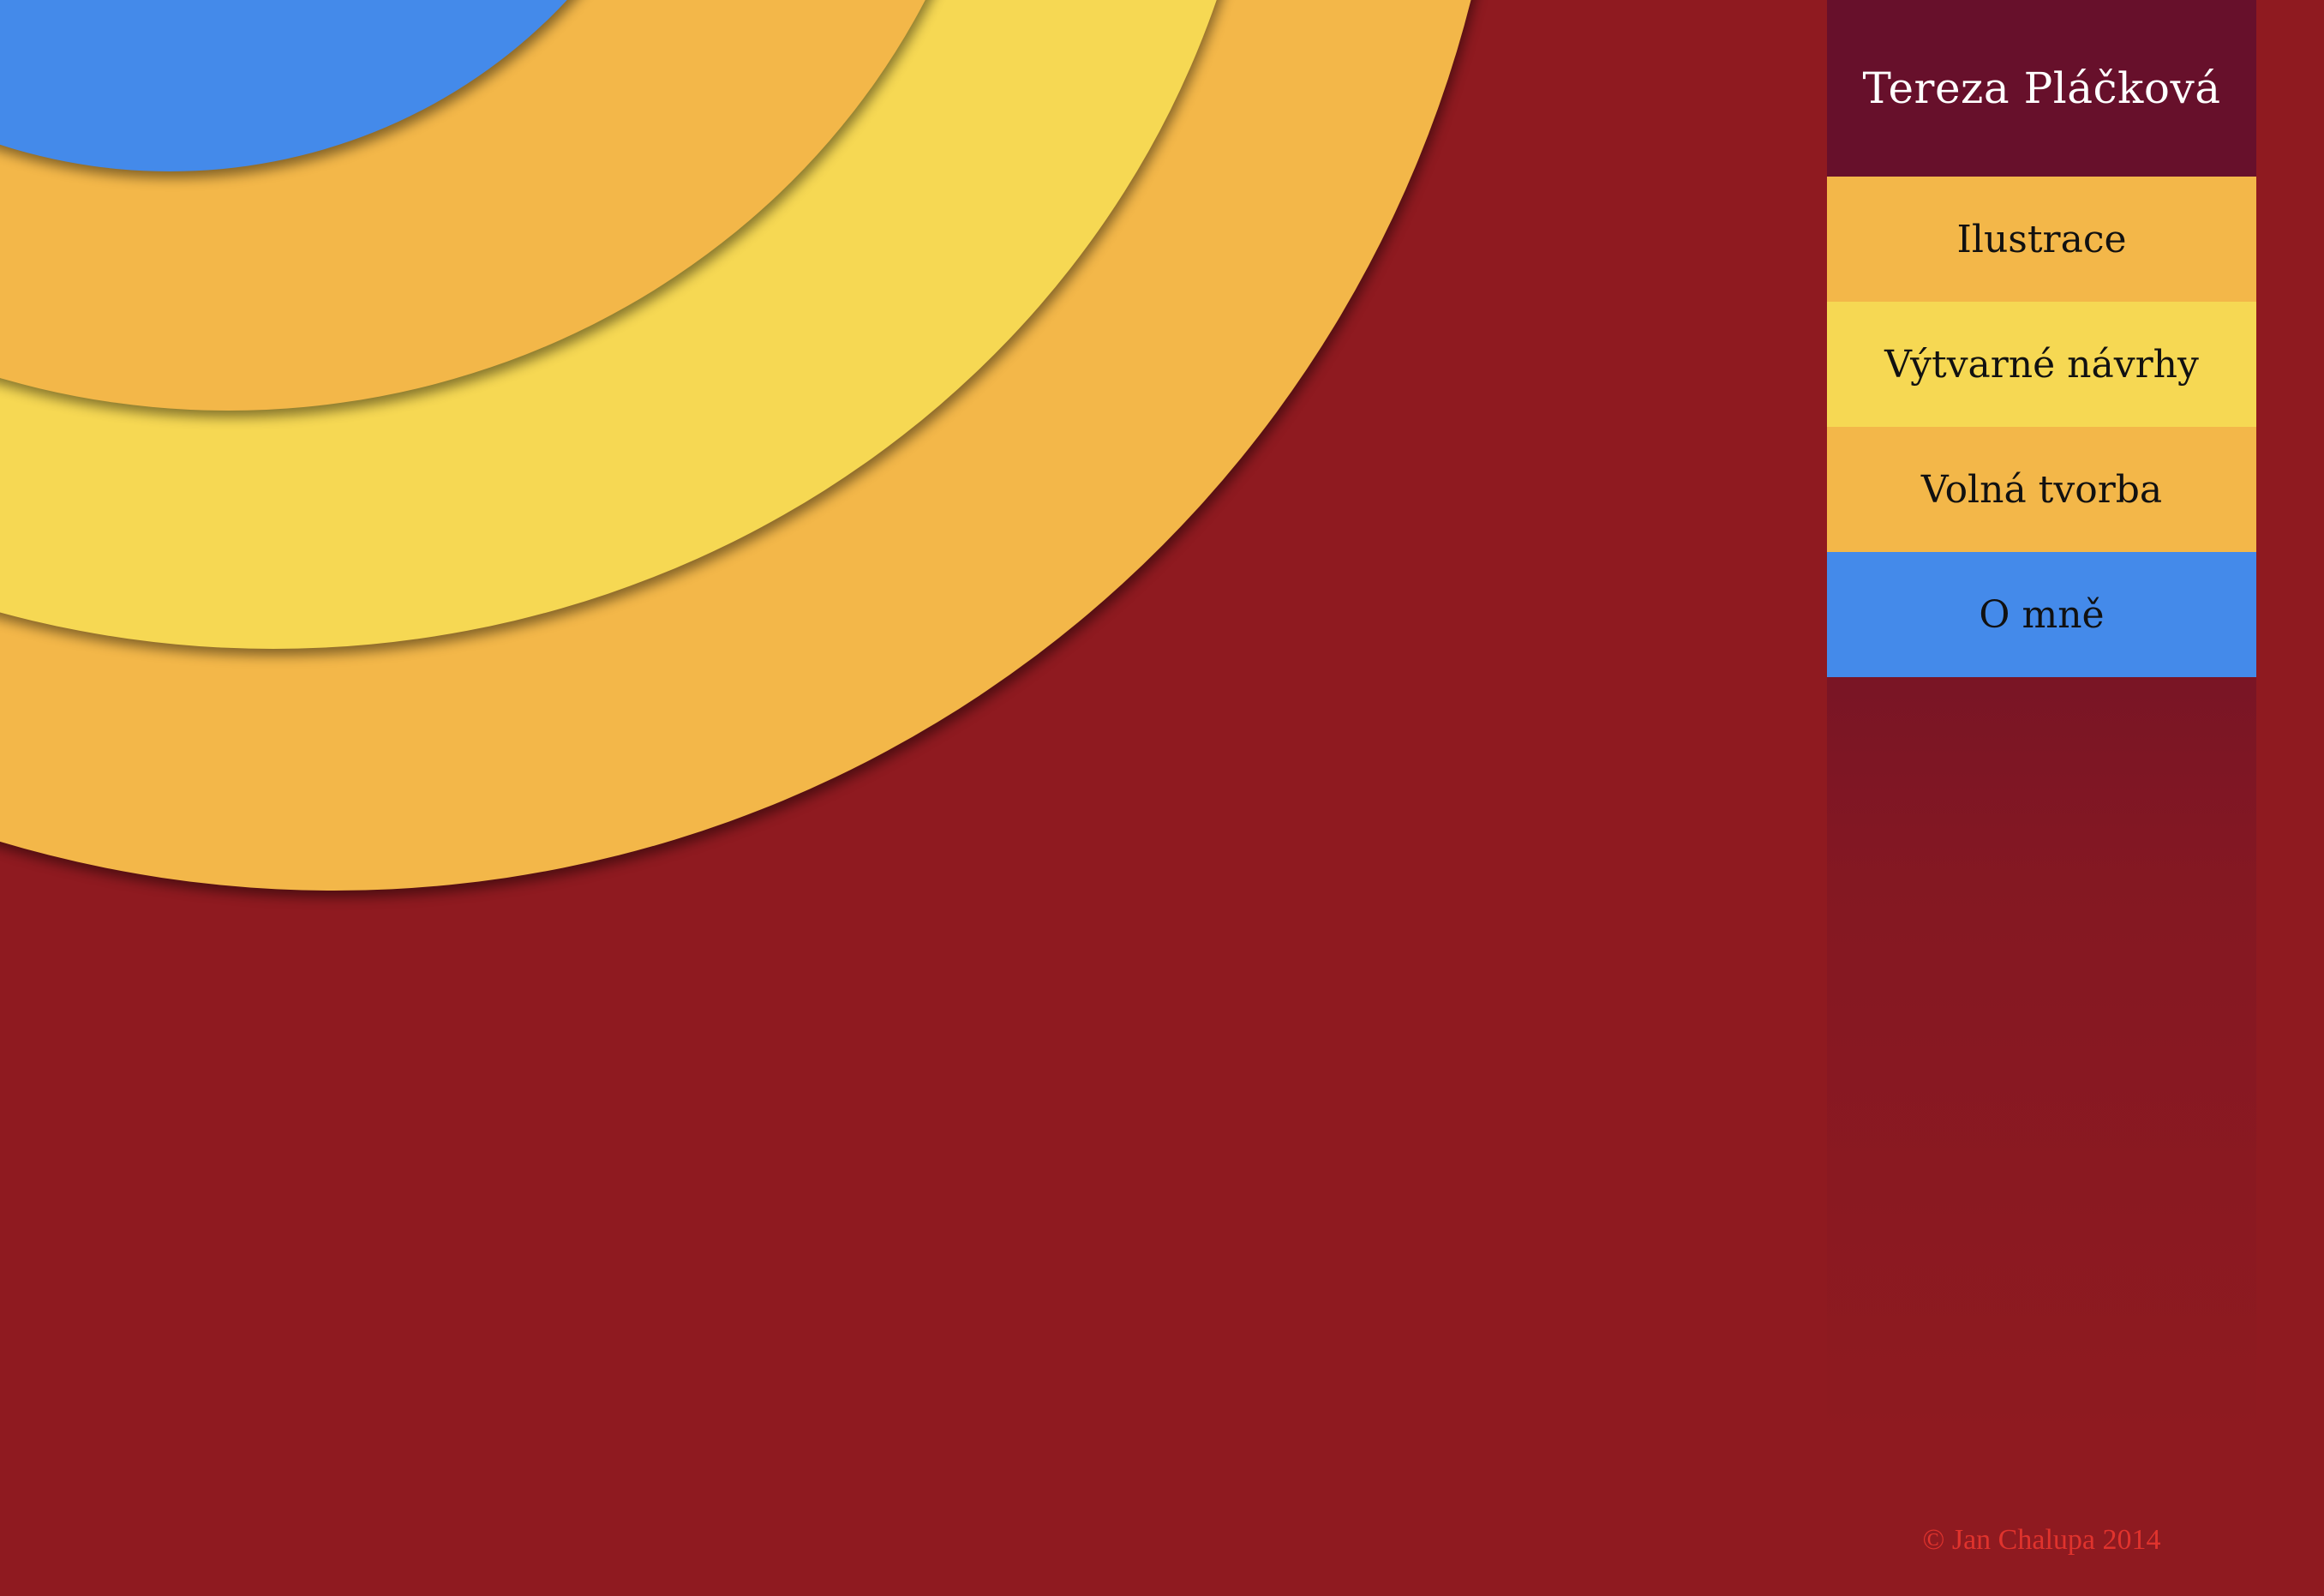 This screenshot has width=2324, height=1596. I want to click on site-title: Tereza Pláčková, so click(2041, 88).